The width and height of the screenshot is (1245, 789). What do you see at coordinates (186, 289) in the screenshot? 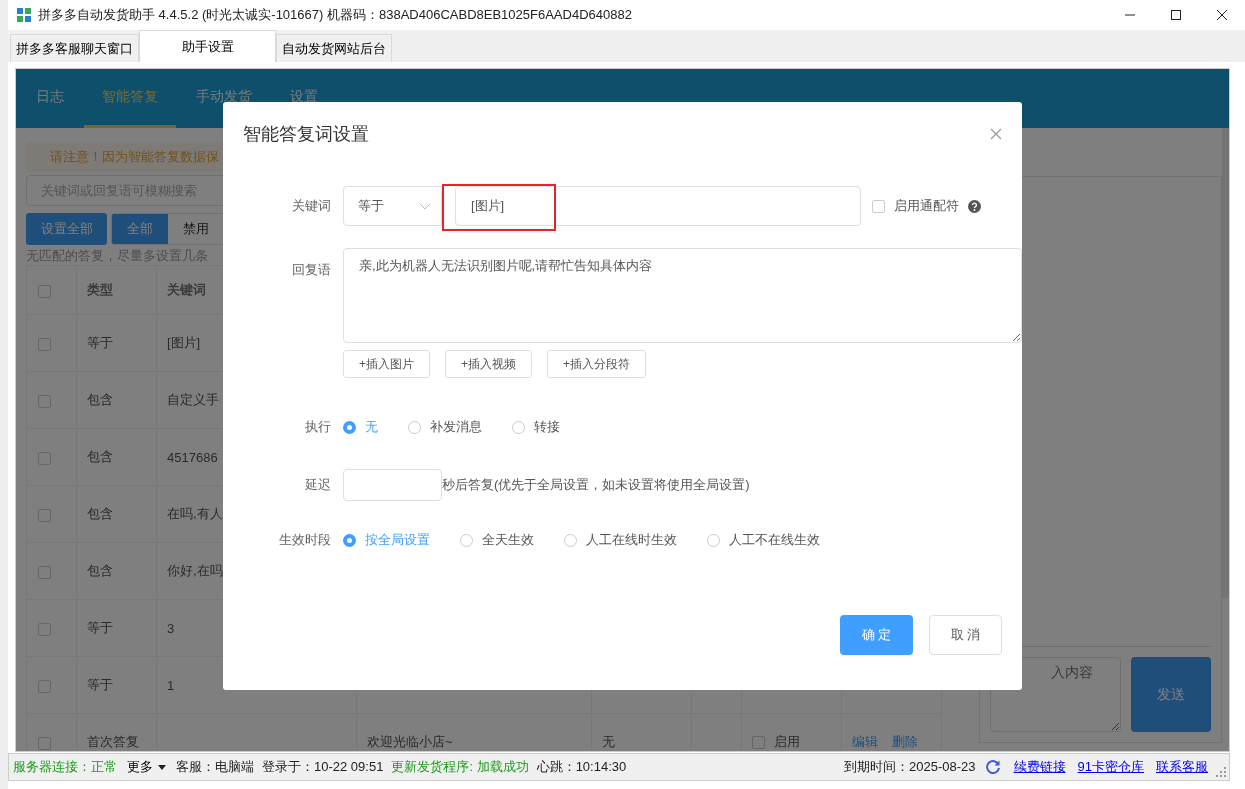
I see `column-header: 关键词` at bounding box center [186, 289].